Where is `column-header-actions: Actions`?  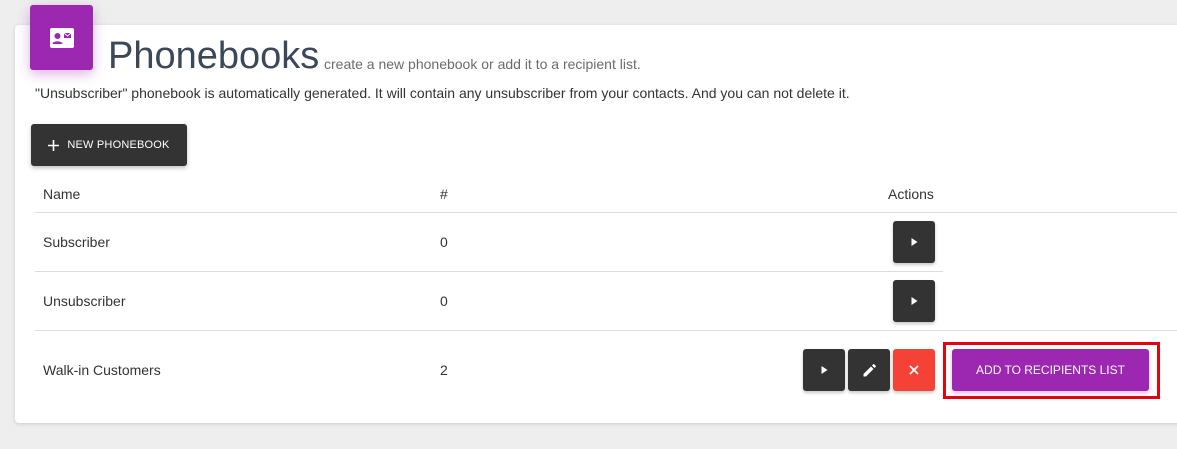
column-header-actions: Actions is located at coordinates (911, 194).